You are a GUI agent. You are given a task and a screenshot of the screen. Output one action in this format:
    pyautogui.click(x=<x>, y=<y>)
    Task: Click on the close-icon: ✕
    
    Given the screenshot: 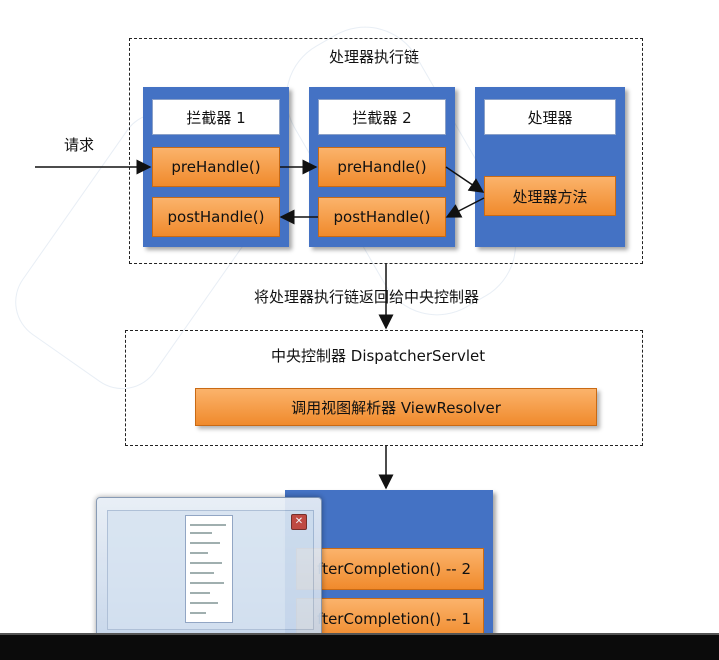 What is the action you would take?
    pyautogui.click(x=299, y=522)
    